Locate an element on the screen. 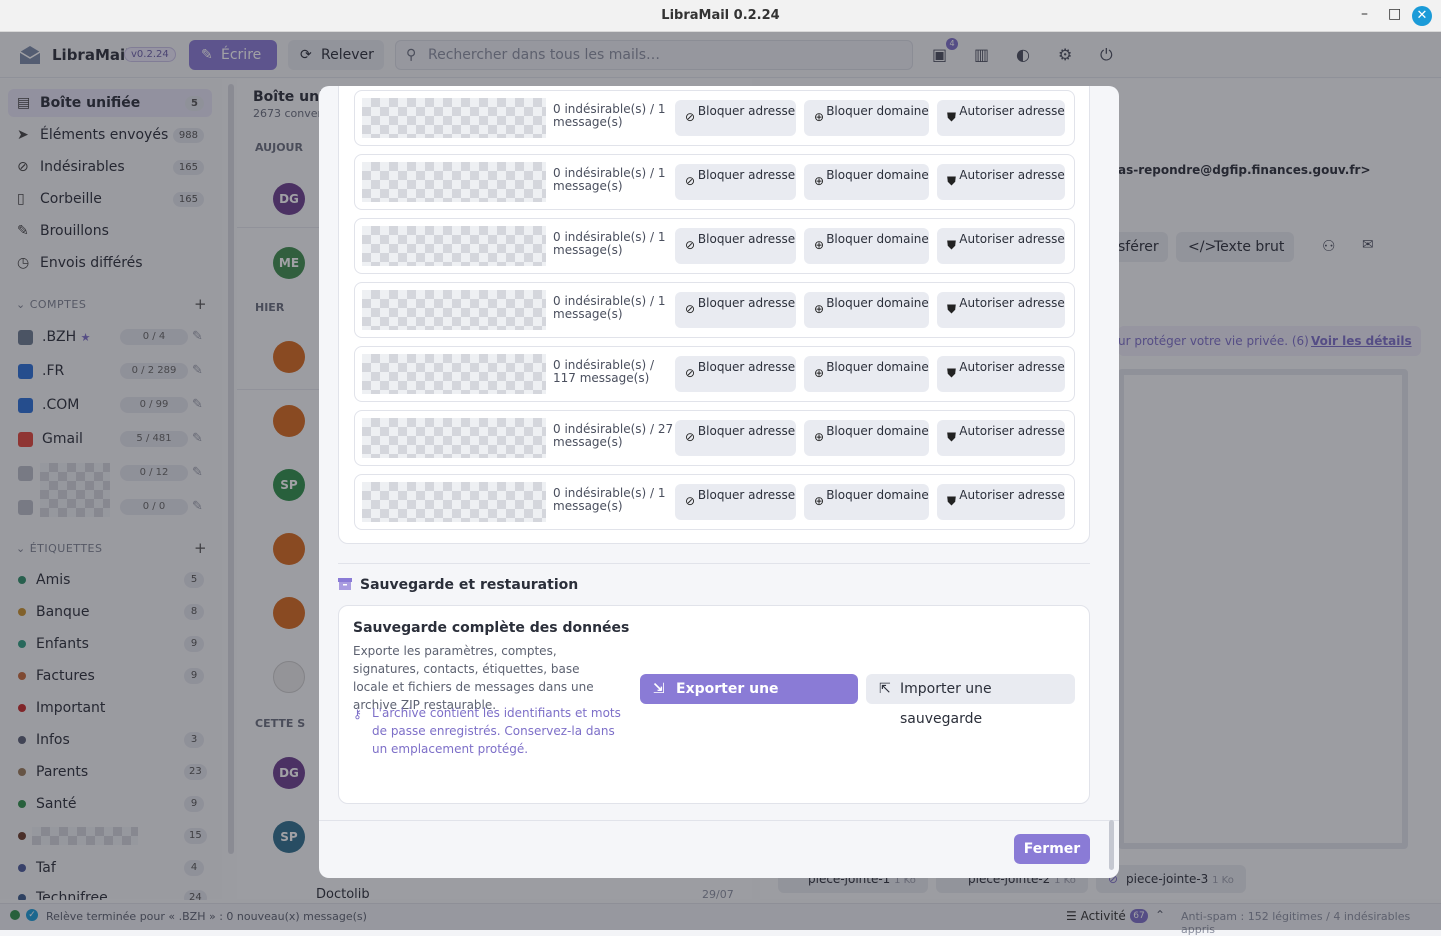  maximize-button: □ is located at coordinates (1394, 14).